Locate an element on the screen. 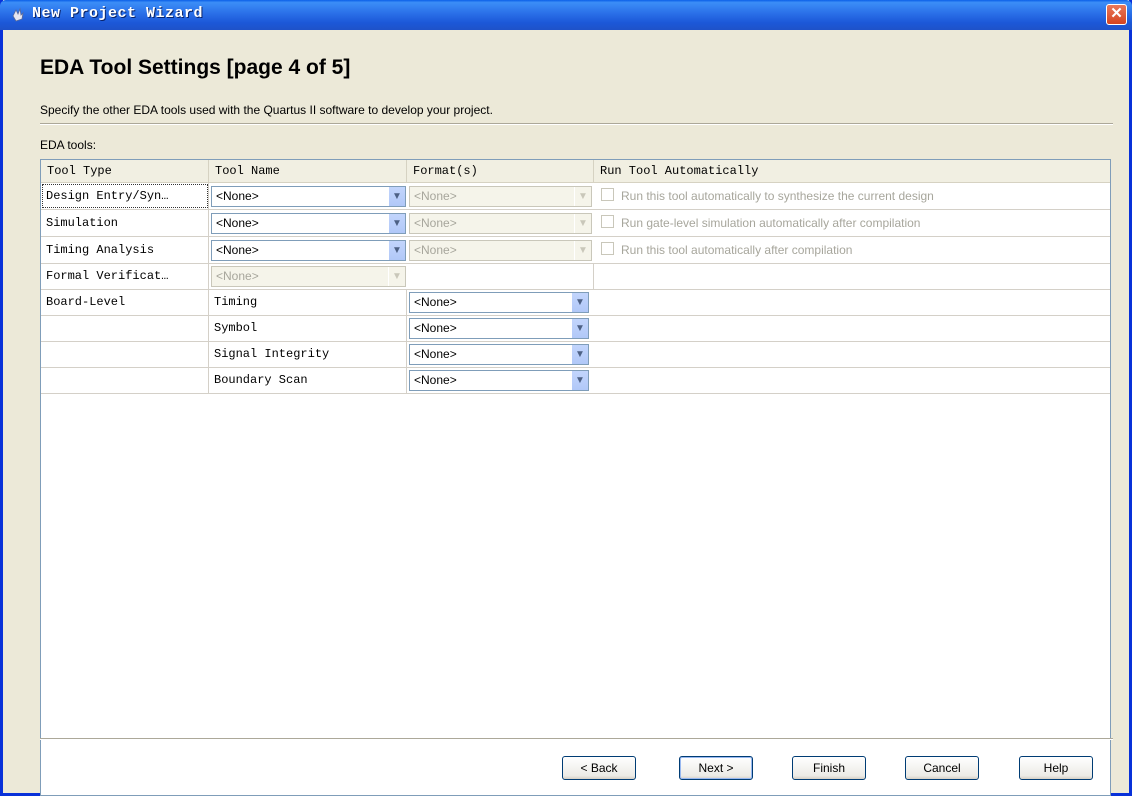  back-button: < Back is located at coordinates (599, 768).